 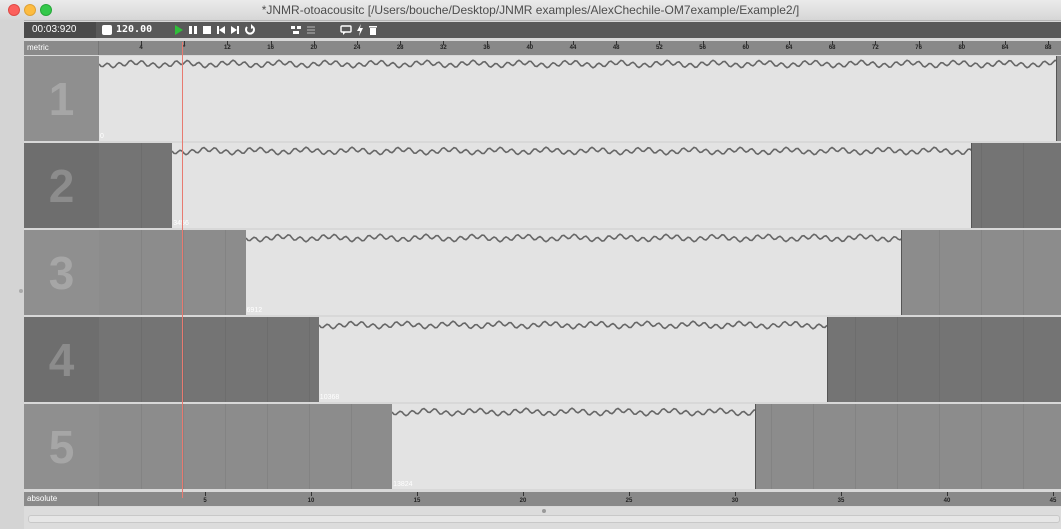 What do you see at coordinates (61, 48) in the screenshot?
I see `metric-ruler-label: metric` at bounding box center [61, 48].